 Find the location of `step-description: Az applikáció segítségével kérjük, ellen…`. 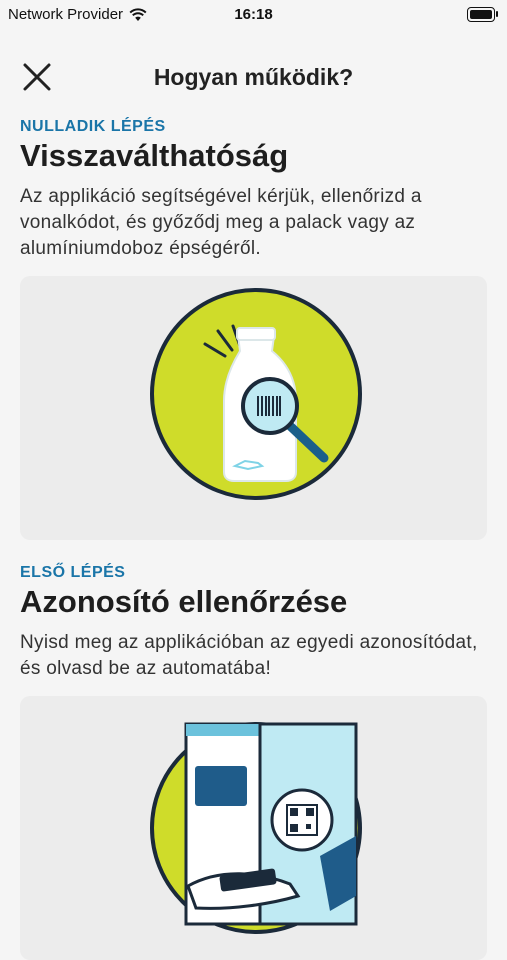

step-description: Az applikáció segítségével kérjük, ellen… is located at coordinates (221, 222).